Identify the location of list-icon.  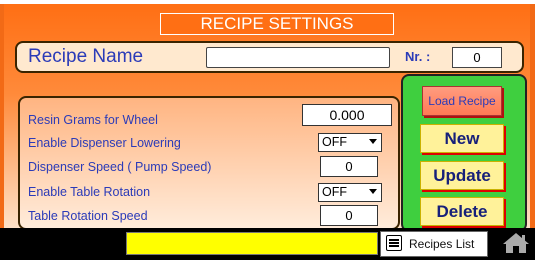
(394, 243).